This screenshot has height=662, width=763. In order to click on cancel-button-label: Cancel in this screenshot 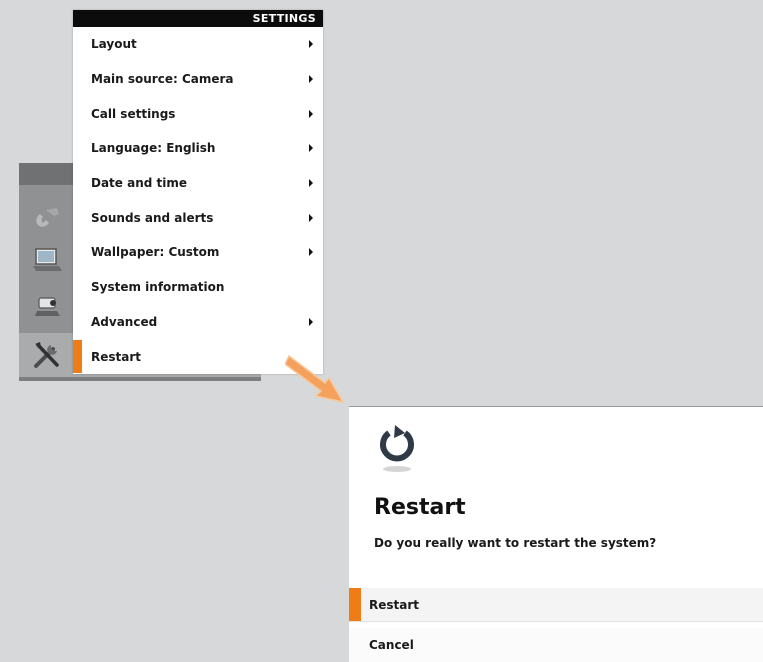, I will do `click(391, 645)`.